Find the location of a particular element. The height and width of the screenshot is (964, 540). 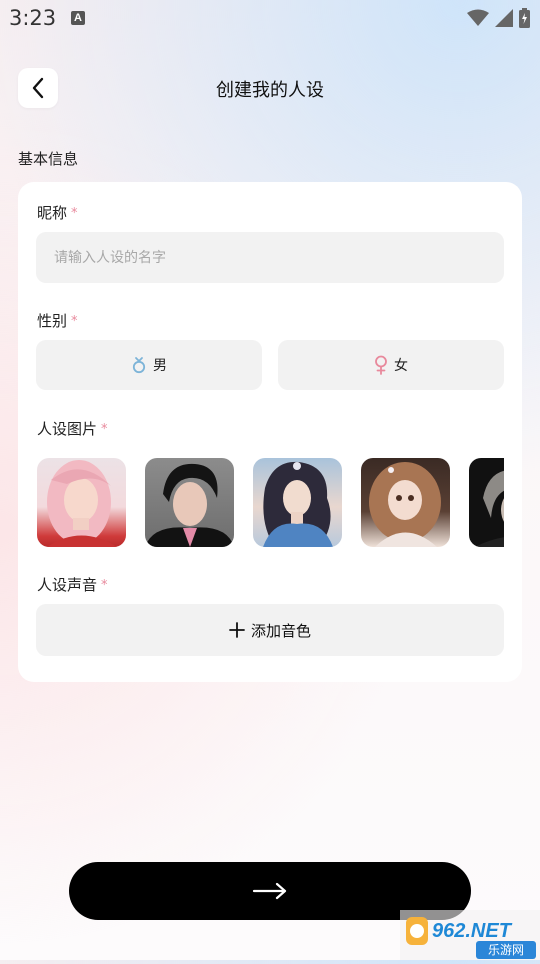

system-icons is located at coordinates (498, 18).